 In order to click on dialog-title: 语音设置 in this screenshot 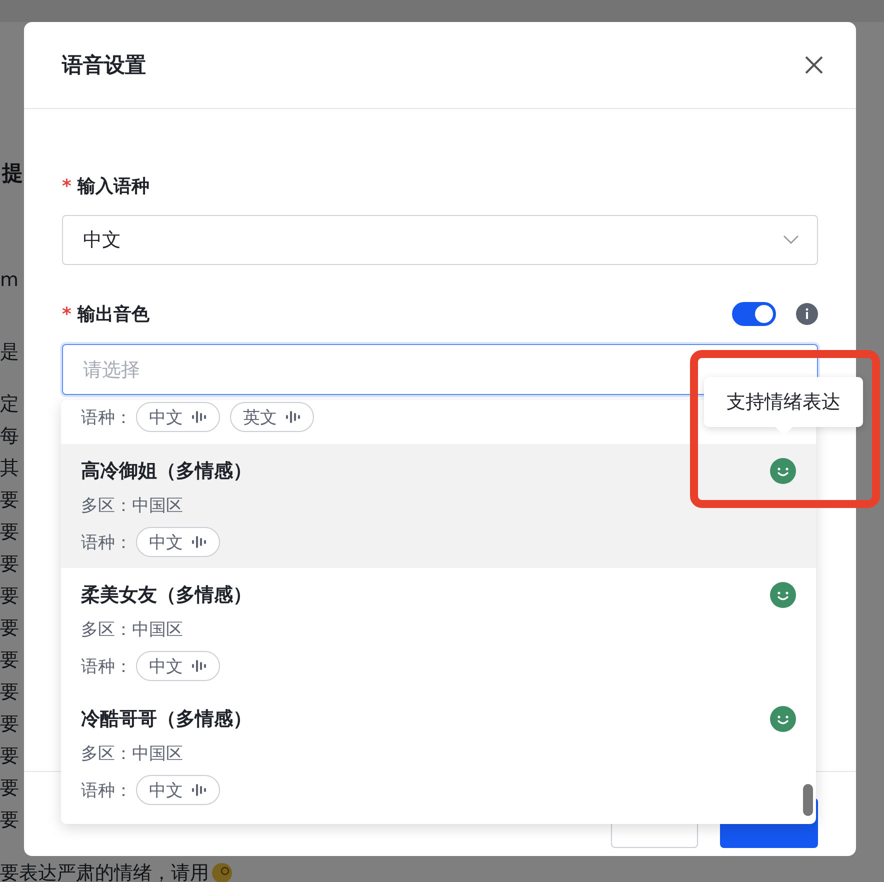, I will do `click(104, 65)`.